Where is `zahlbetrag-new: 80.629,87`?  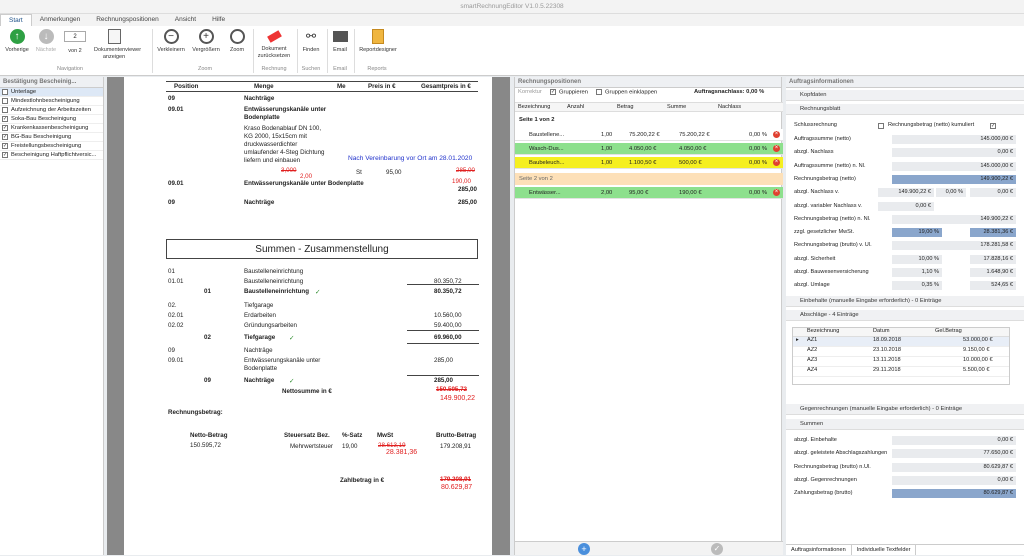 zahlbetrag-new: 80.629,87 is located at coordinates (456, 487).